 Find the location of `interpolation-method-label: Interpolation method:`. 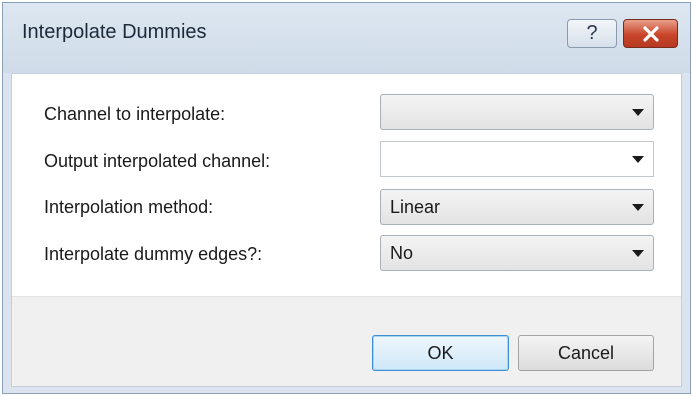

interpolation-method-label: Interpolation method: is located at coordinates (129, 207).